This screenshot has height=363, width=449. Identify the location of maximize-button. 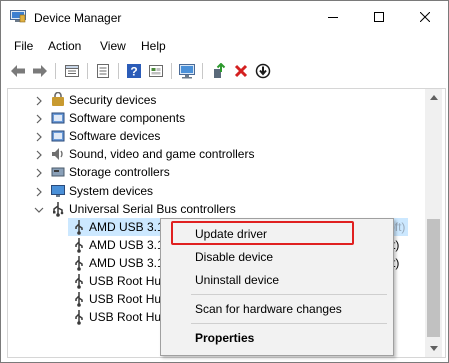
(379, 17).